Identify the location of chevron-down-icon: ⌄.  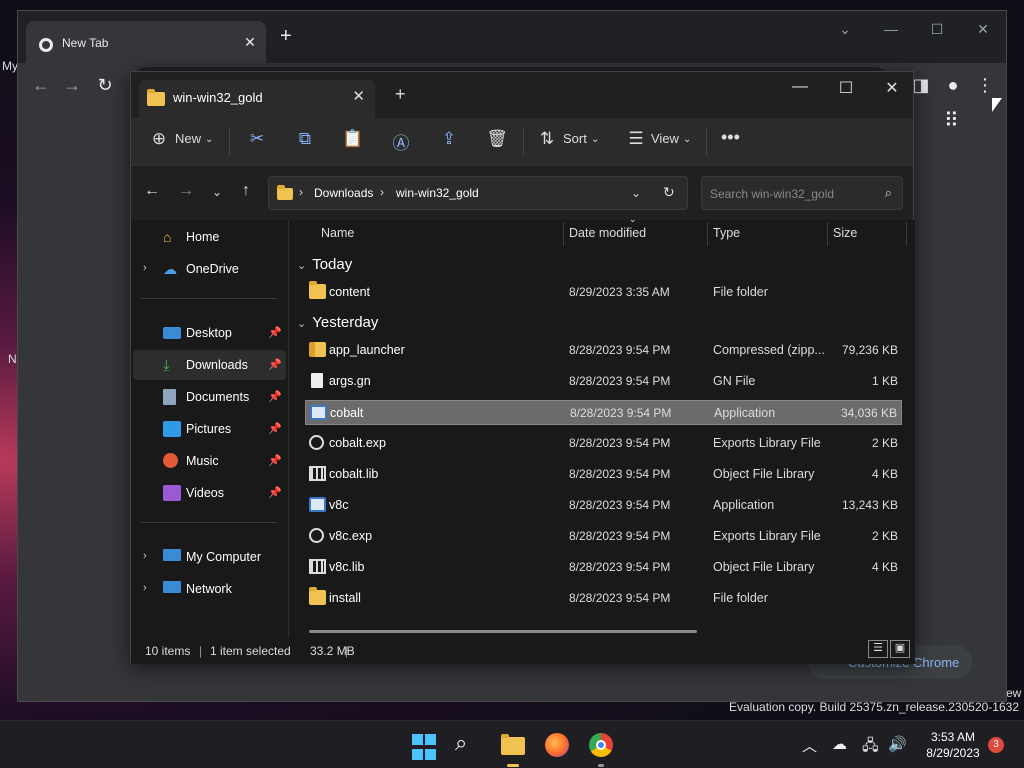
(636, 193).